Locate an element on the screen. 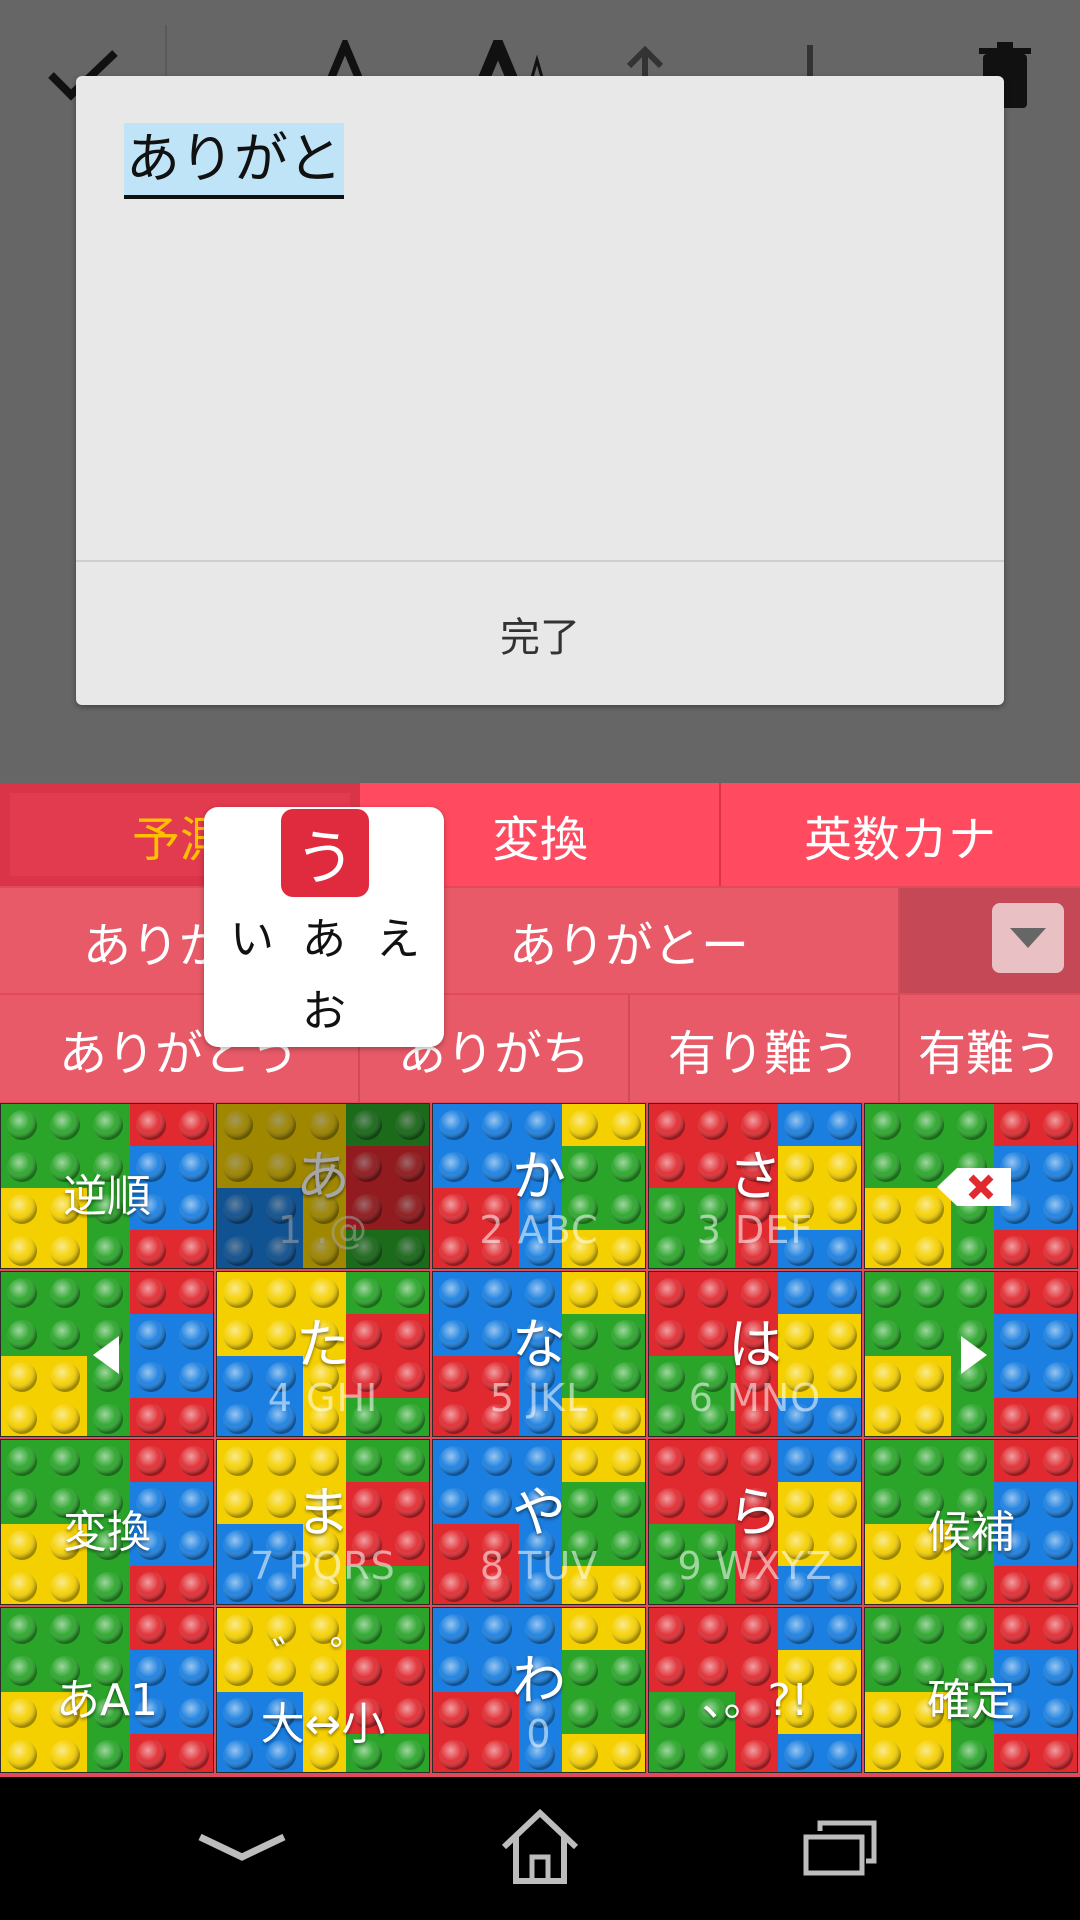  key-confirm: 確定 is located at coordinates (971, 1690).